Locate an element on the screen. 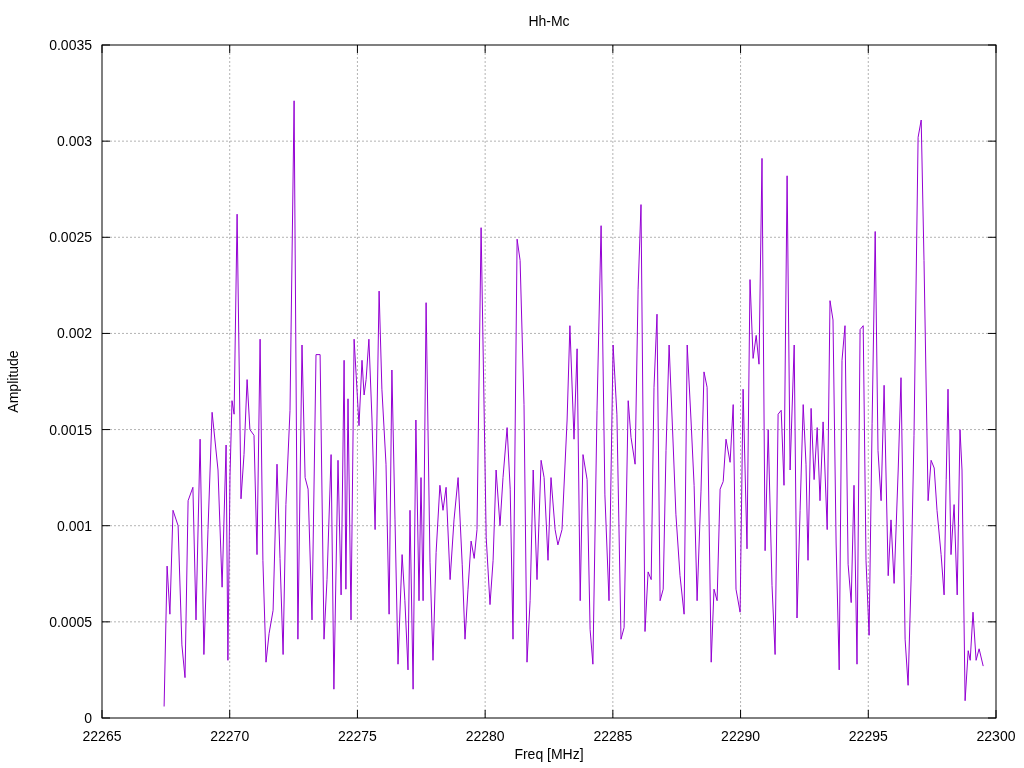 The height and width of the screenshot is (768, 1024). tick-label: 0 is located at coordinates (88, 718).